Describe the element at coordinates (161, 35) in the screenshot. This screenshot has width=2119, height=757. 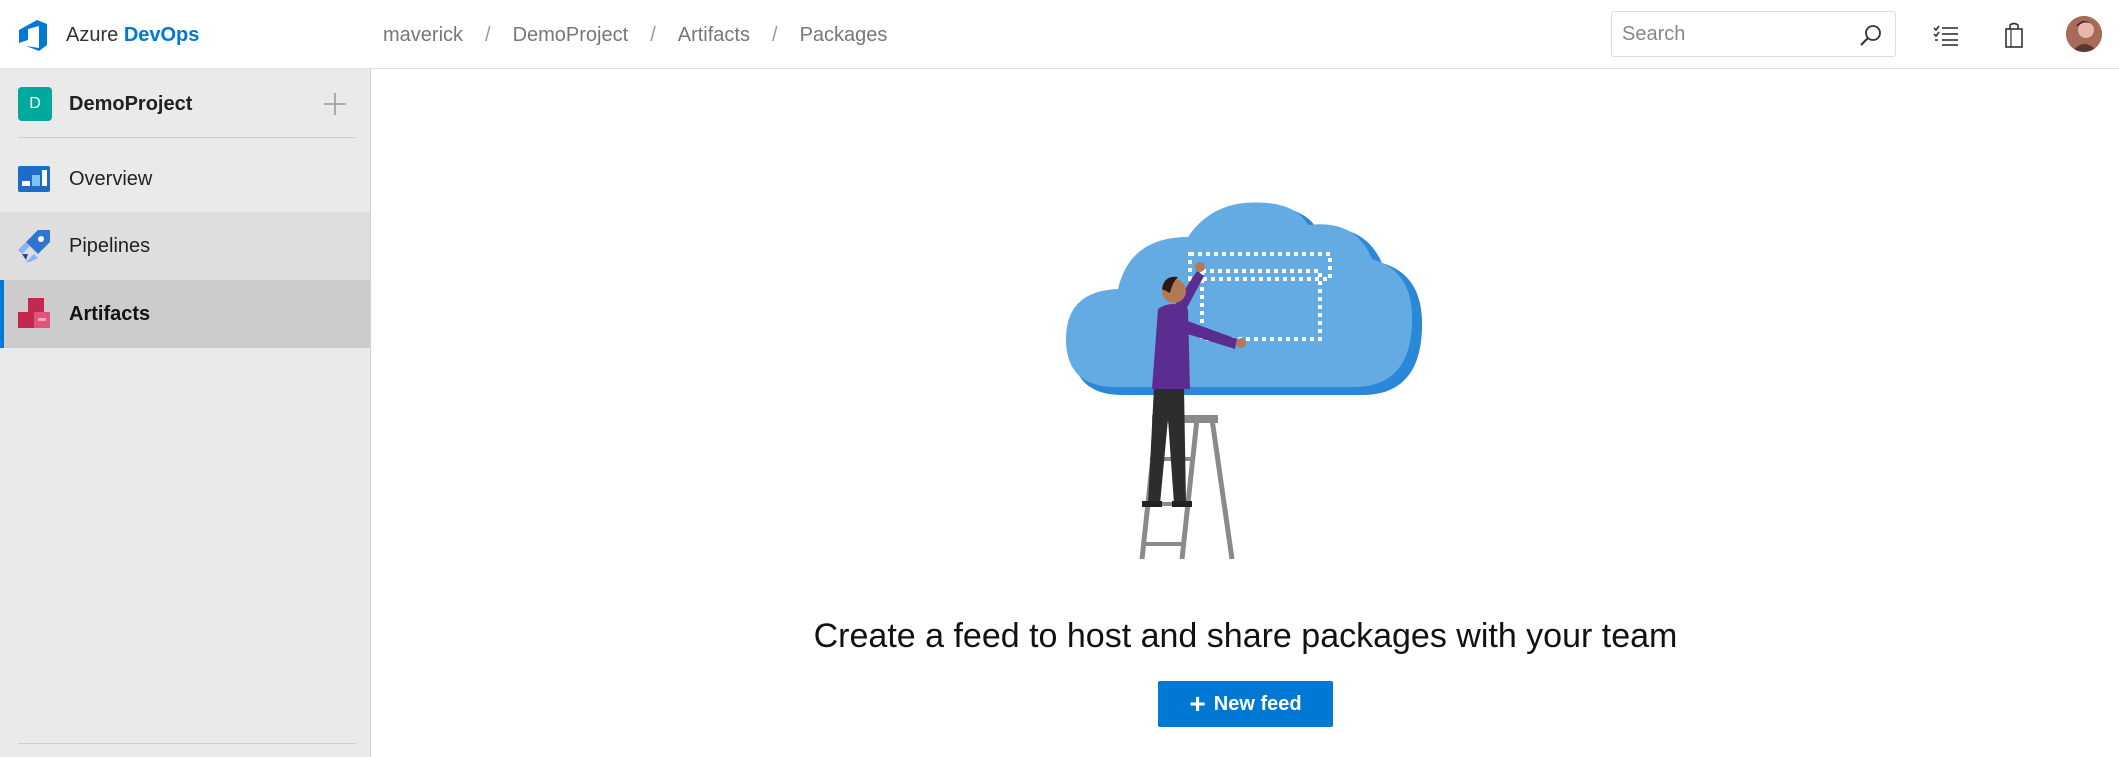
I see `brand-accent: DevOps` at that location.